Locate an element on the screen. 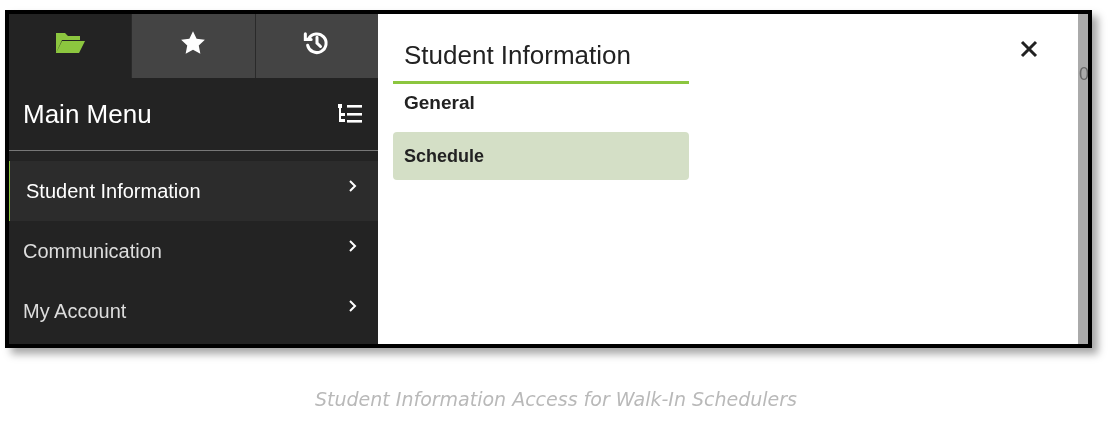 Image resolution: width=1112 pixels, height=428 pixels. menu-item: My Account is located at coordinates (193, 311).